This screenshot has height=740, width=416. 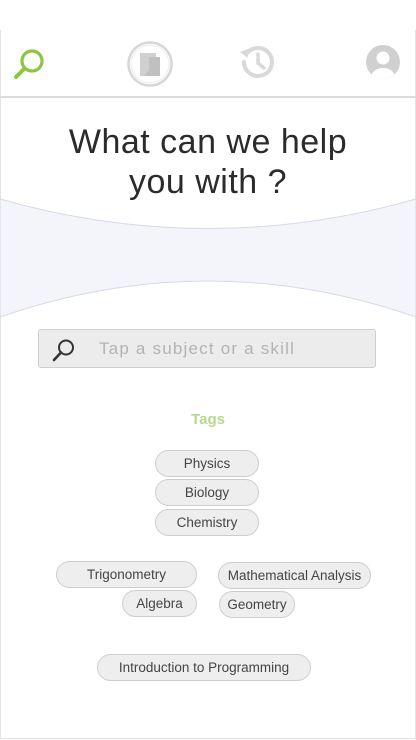 I want to click on top-navigation-bar, so click(x=208, y=64).